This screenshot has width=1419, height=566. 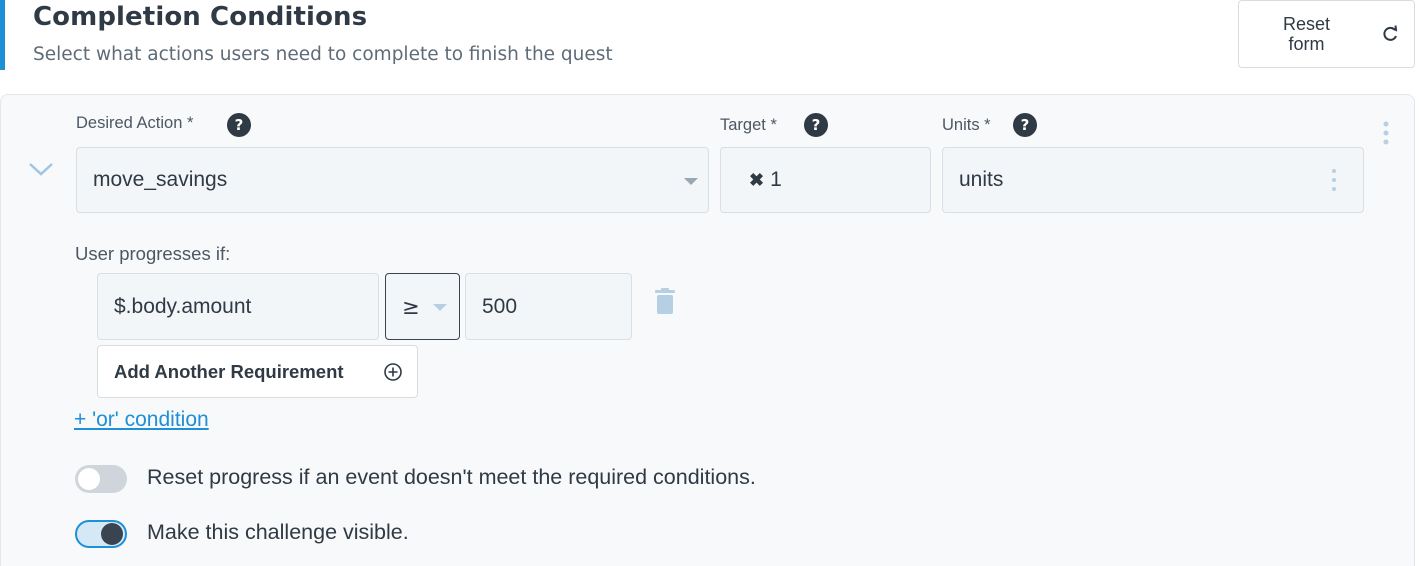 I want to click on add-or-condition-link: + 'or' condition, so click(x=141, y=420).